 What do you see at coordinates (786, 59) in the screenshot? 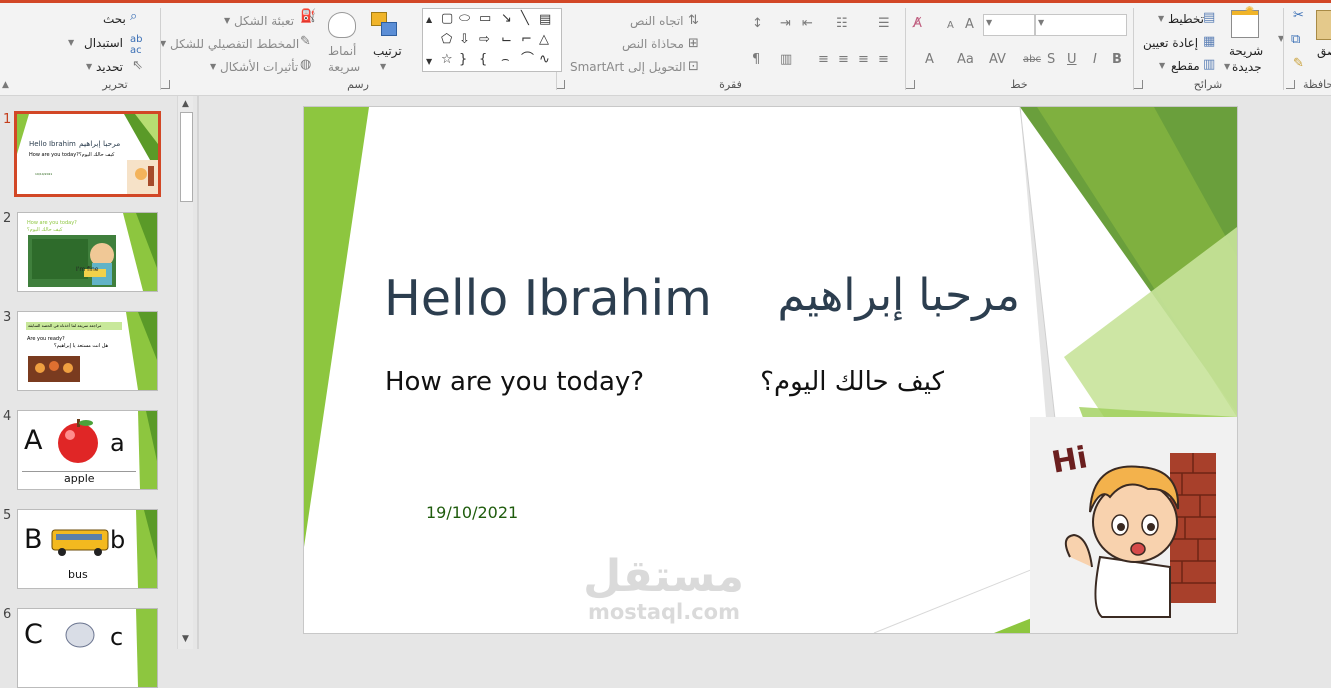
I see `columns-icon: ▥` at bounding box center [786, 59].